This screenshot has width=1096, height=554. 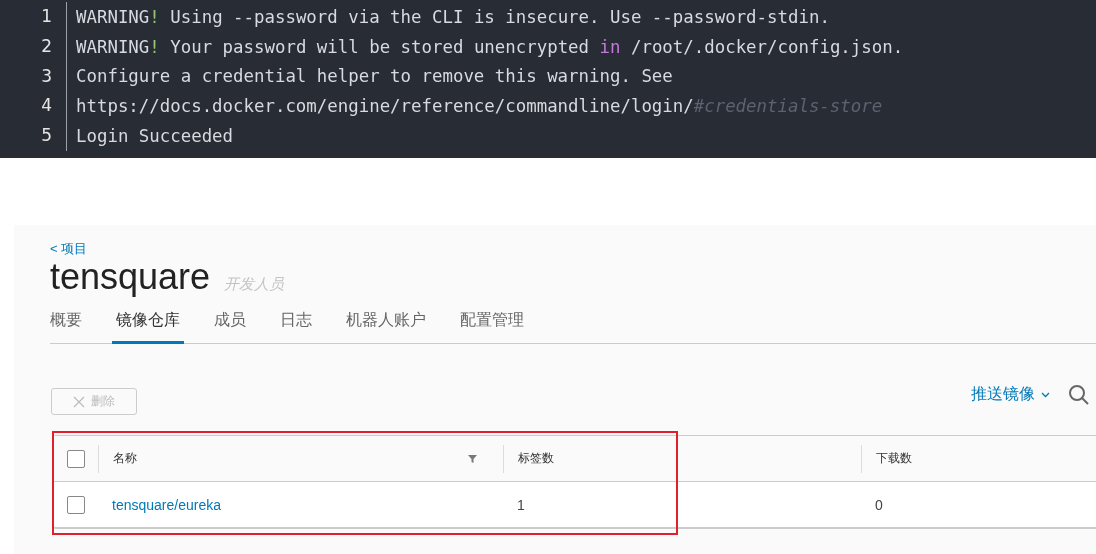 I want to click on tab: 概要, so click(x=66, y=323).